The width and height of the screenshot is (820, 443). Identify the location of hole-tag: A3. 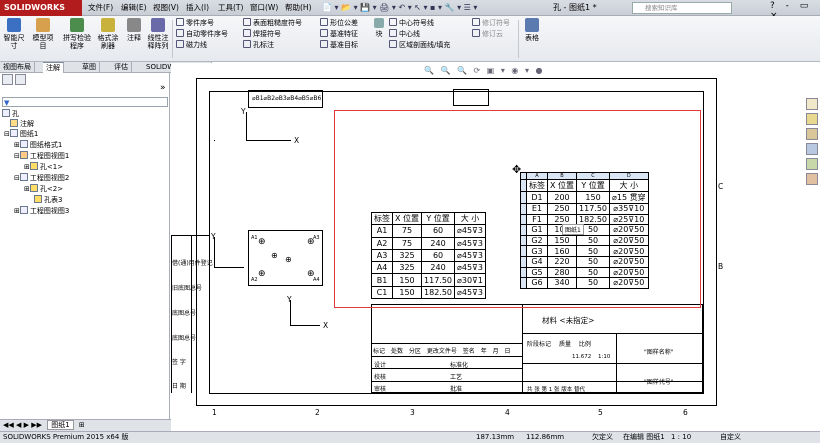
(316, 238).